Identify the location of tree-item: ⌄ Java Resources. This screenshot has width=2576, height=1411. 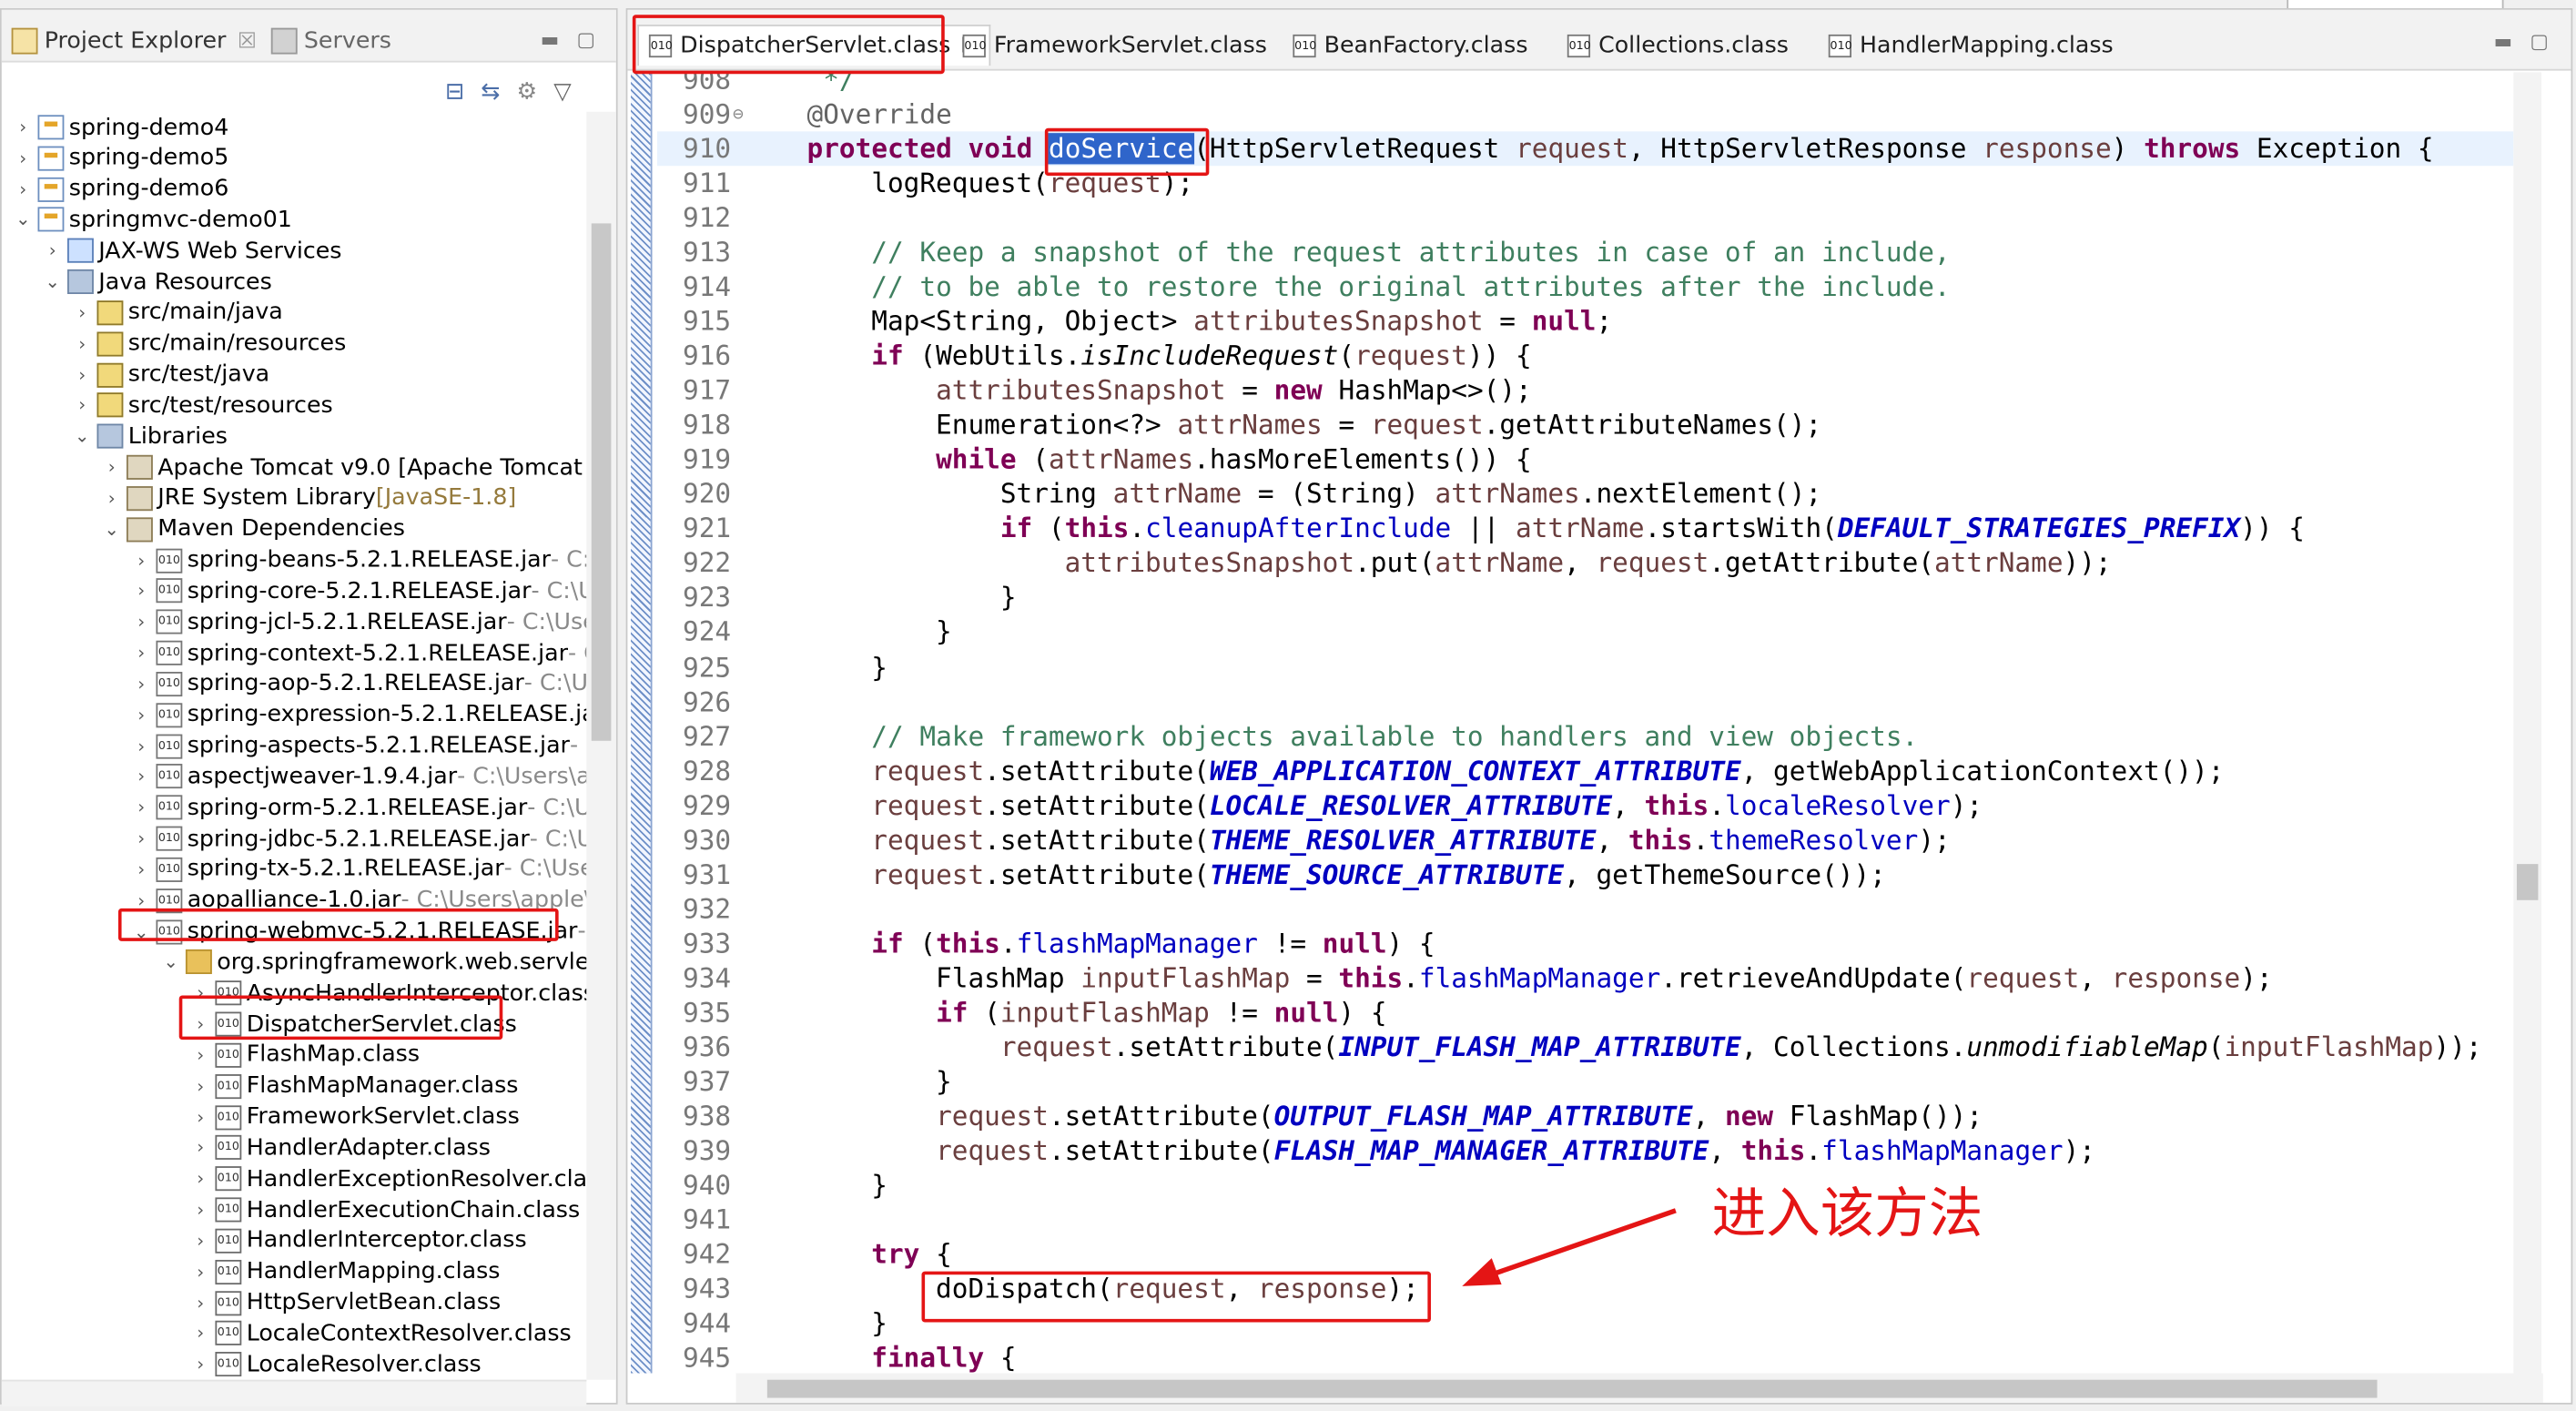
(156, 282).